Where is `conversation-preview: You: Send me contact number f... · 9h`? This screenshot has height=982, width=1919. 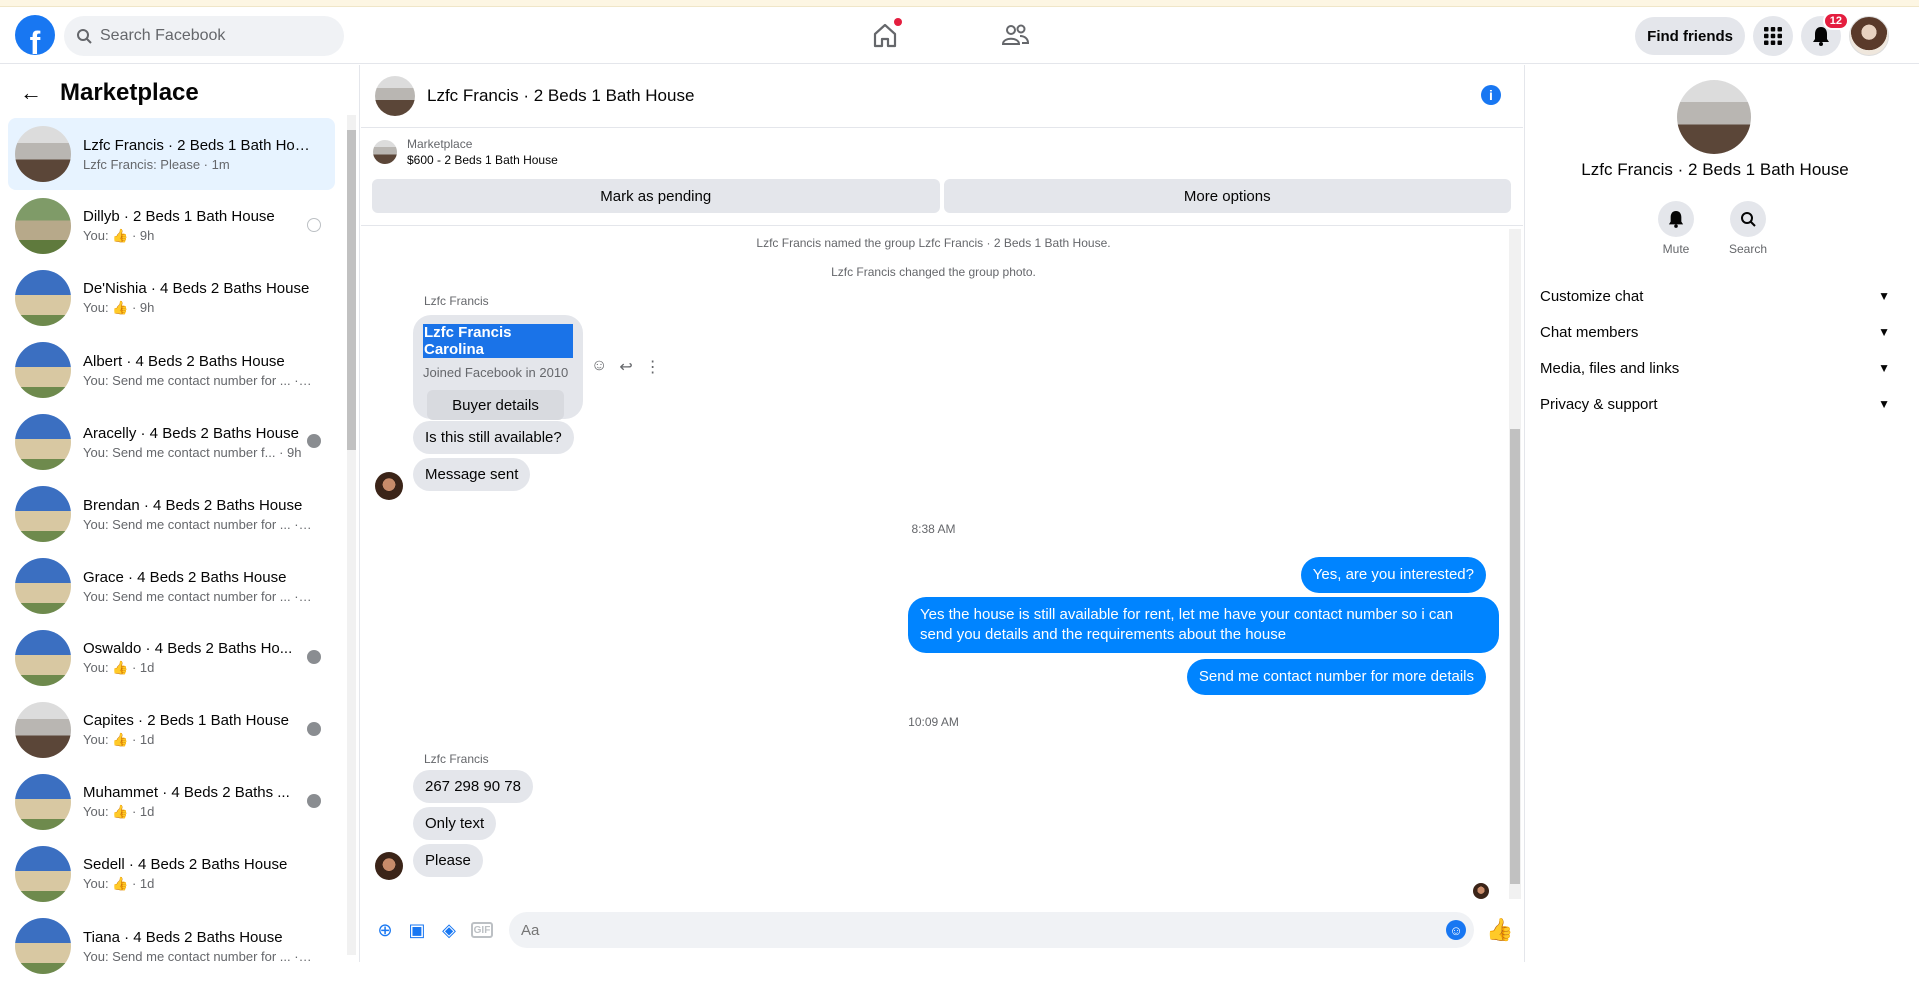
conversation-preview: You: Send me contact number f... · 9h is located at coordinates (192, 452).